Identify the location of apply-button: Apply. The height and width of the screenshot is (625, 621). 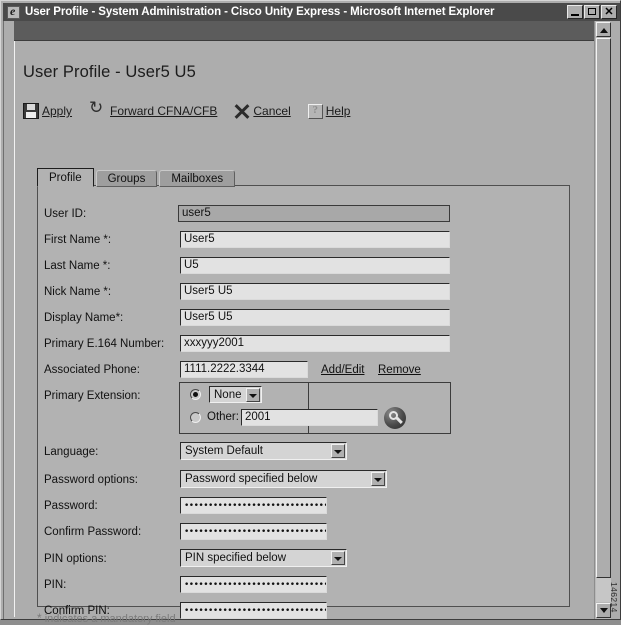
(47, 111).